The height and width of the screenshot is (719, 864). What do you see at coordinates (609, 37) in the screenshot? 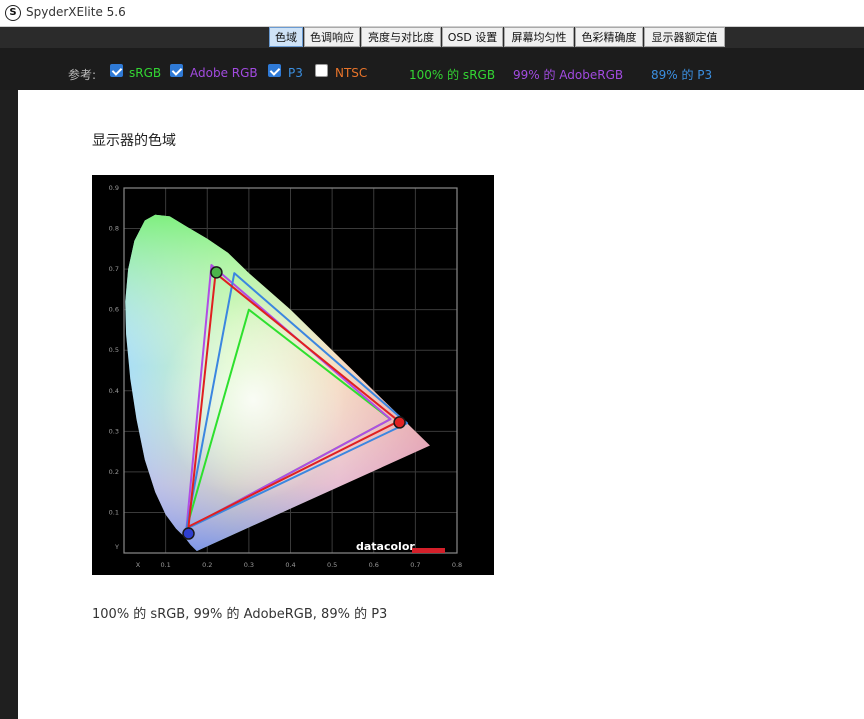
I see `tab-color-accuracy: 色彩精确度` at bounding box center [609, 37].